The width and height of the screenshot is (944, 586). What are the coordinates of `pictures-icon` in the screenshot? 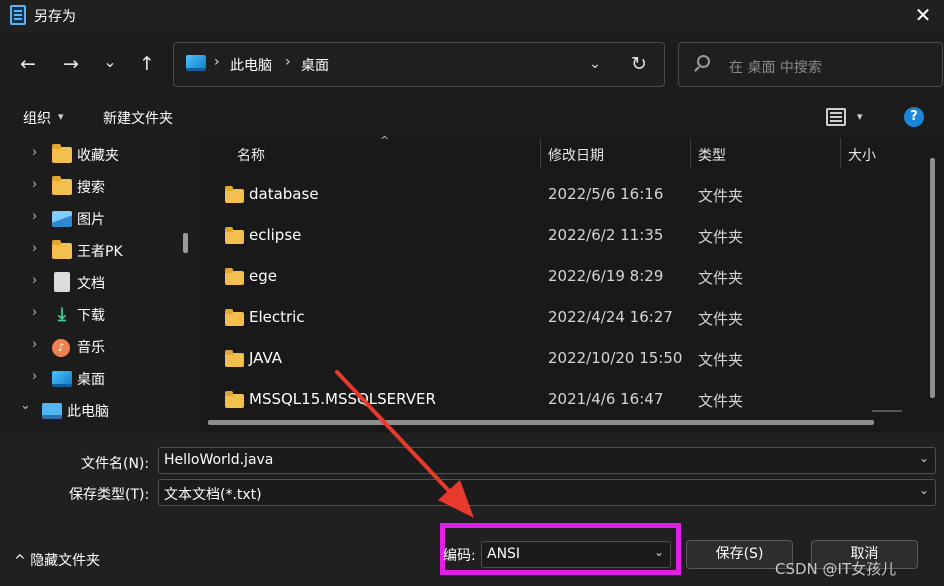 It's located at (62, 219).